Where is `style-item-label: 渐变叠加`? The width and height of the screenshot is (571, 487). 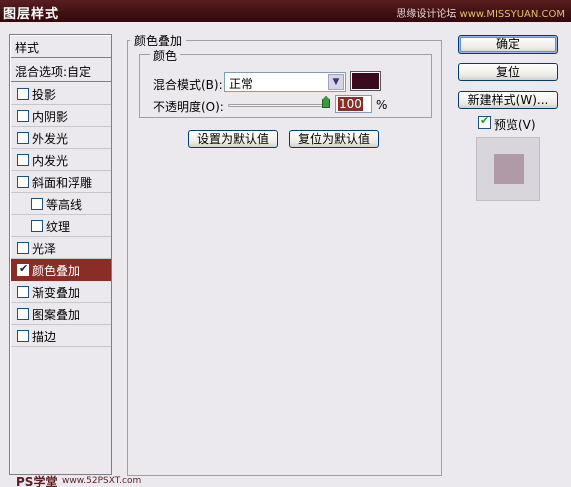 style-item-label: 渐变叠加 is located at coordinates (56, 293).